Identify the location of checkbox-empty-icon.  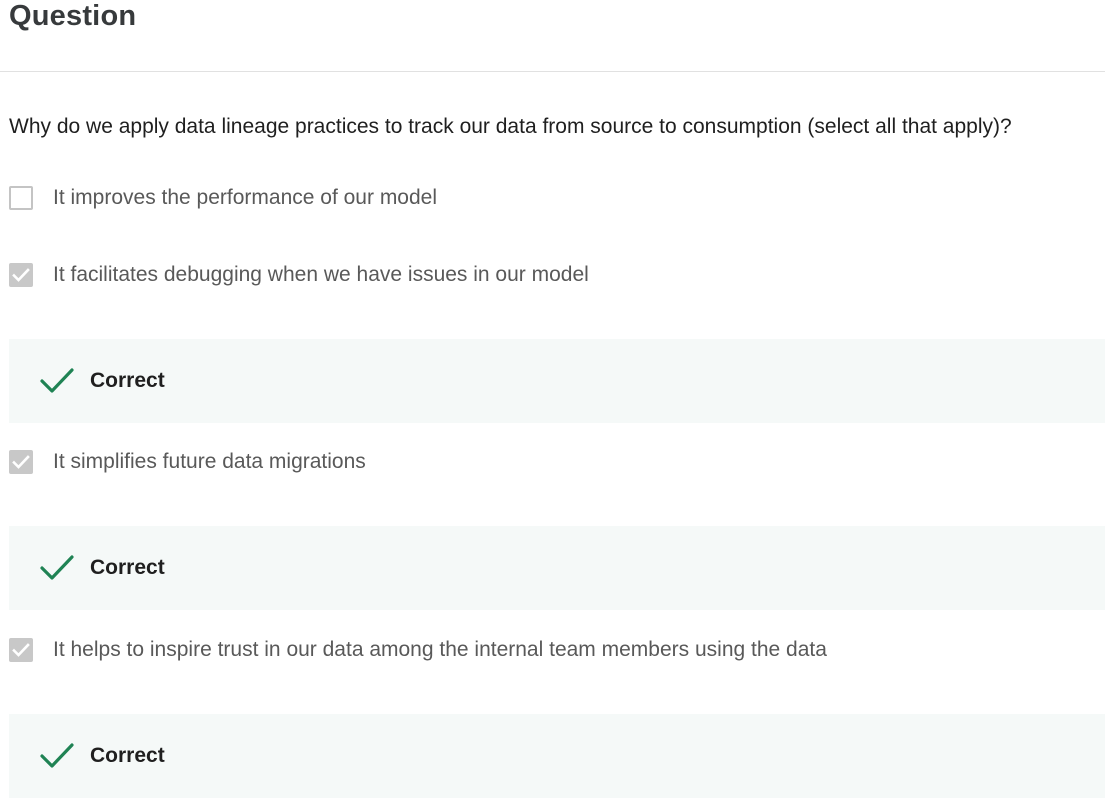
(21, 198).